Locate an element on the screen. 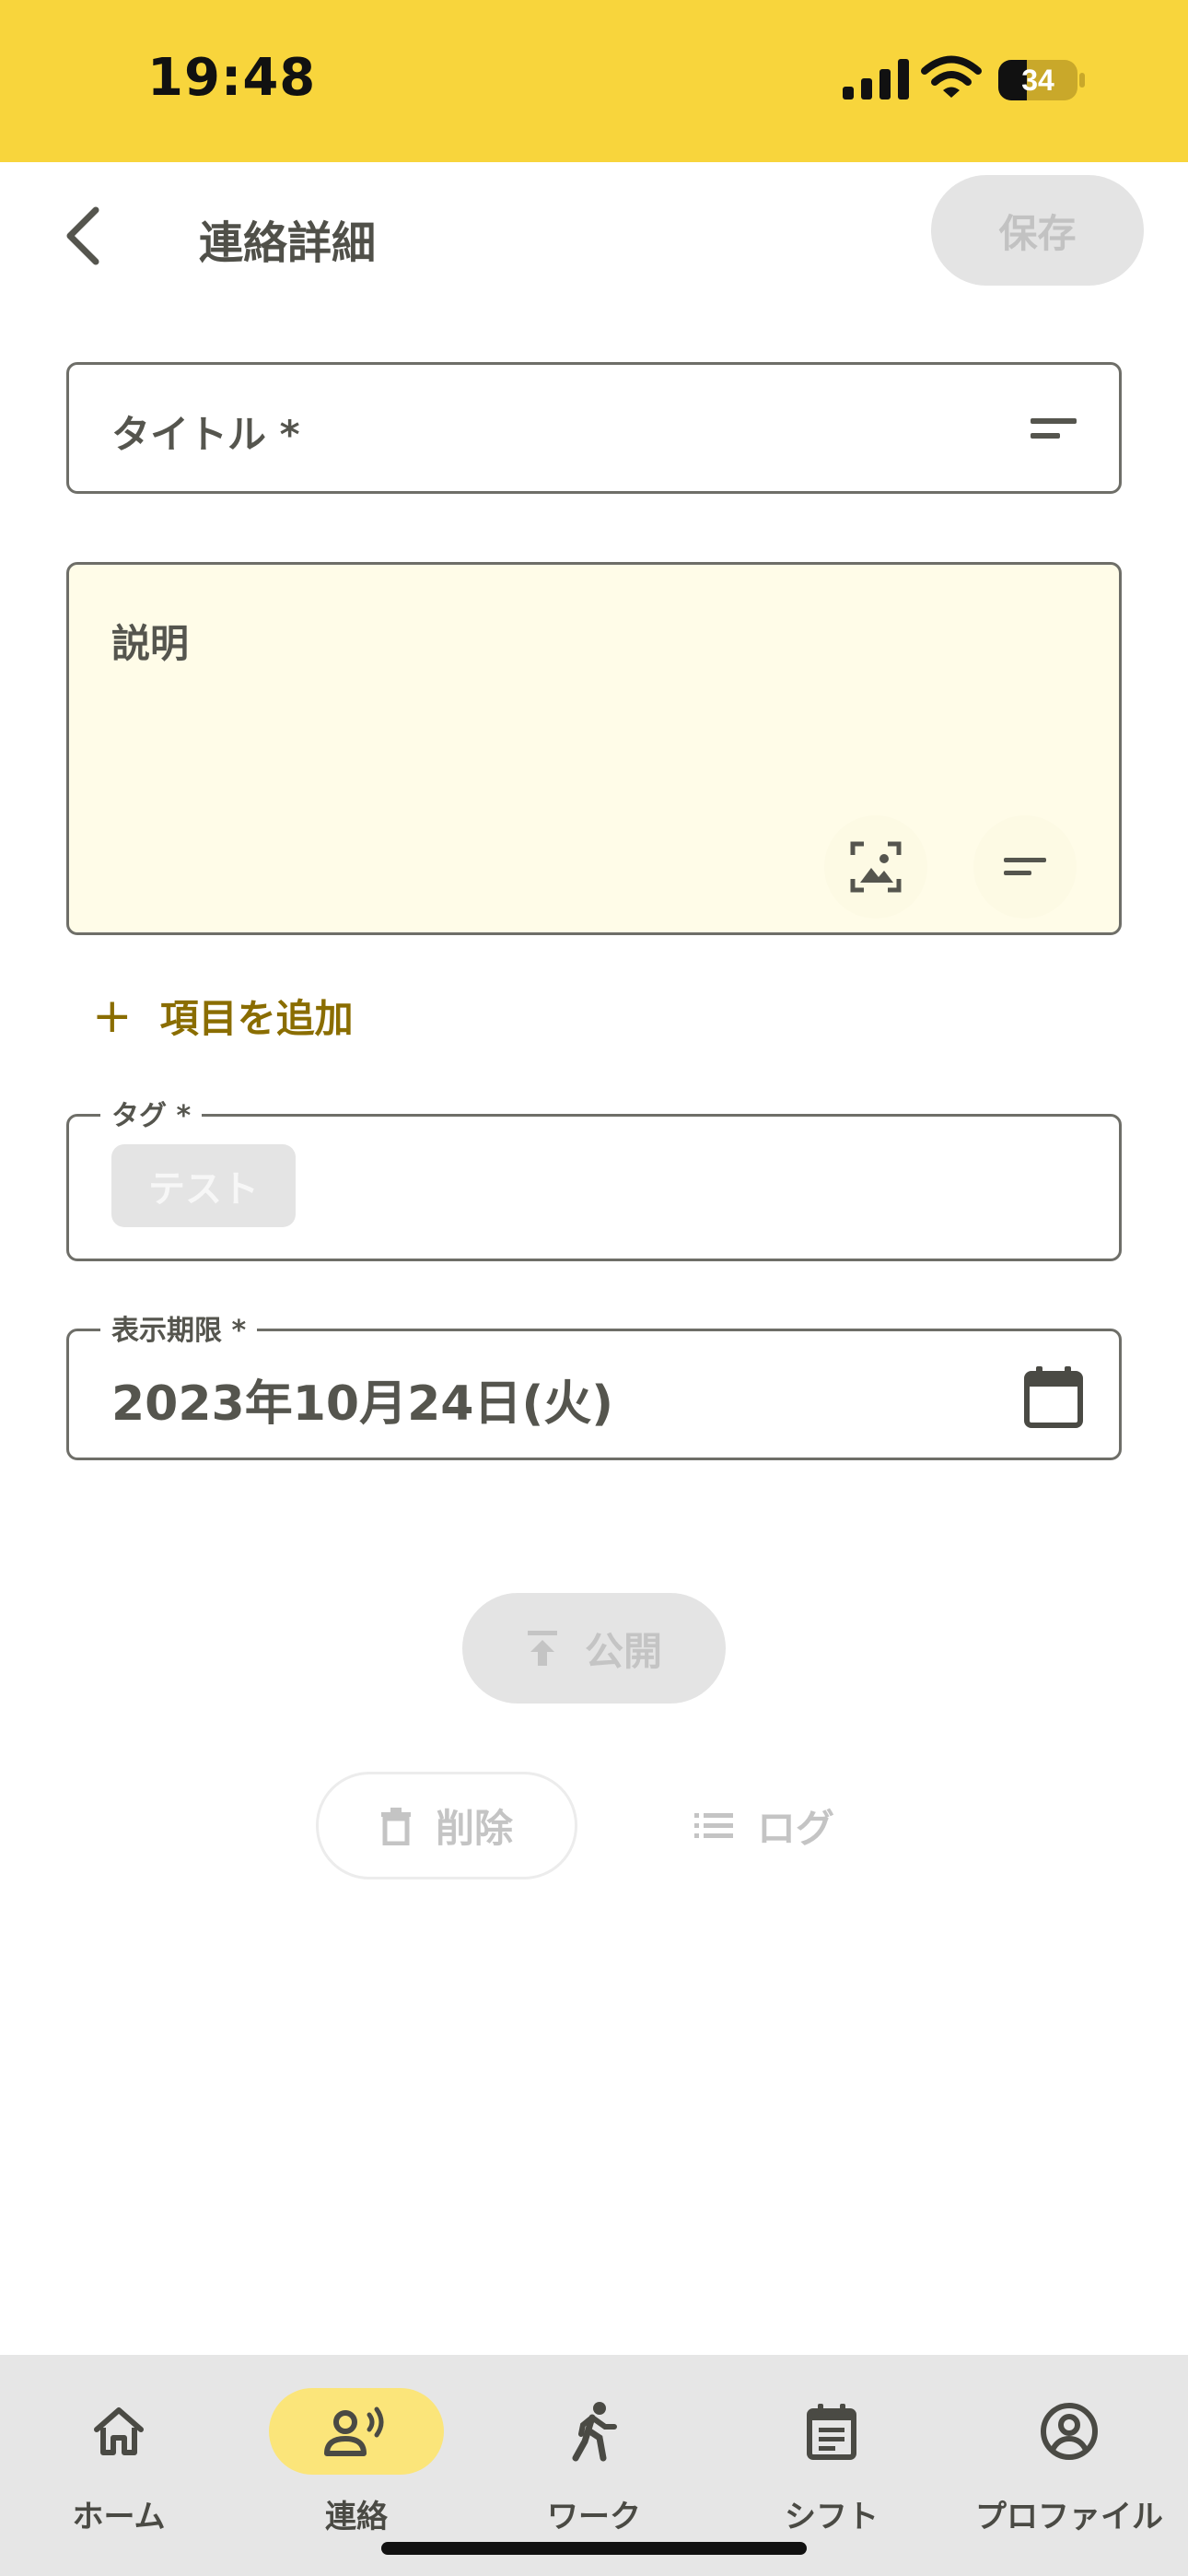 The height and width of the screenshot is (2576, 1188). home-icon is located at coordinates (119, 2431).